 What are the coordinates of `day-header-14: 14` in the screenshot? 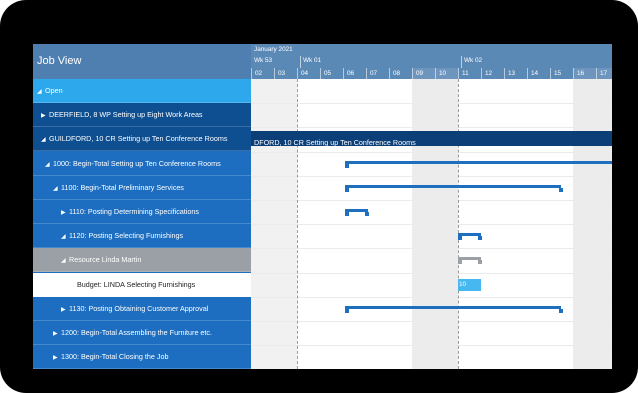 It's located at (538, 73).